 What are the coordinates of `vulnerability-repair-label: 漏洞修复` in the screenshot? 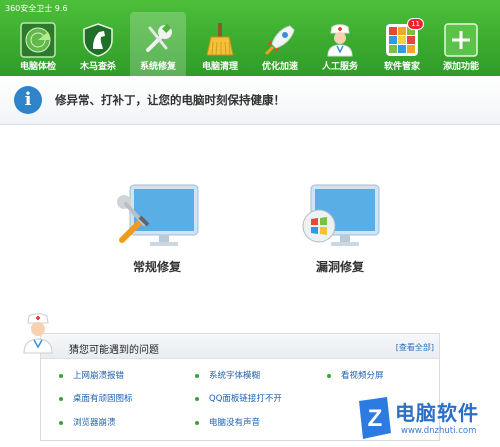 It's located at (339, 267).